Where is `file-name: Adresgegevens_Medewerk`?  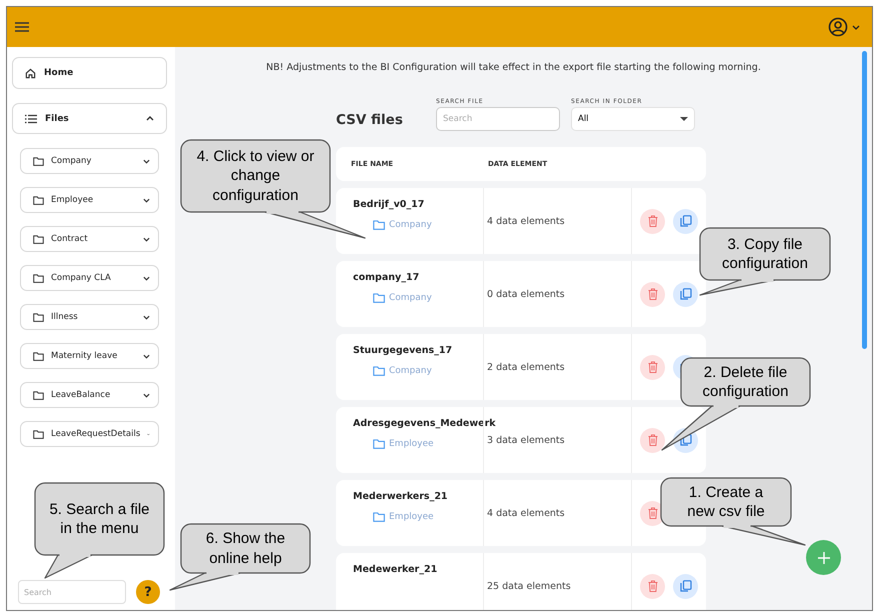
file-name: Adresgegevens_Medewerk is located at coordinates (424, 424).